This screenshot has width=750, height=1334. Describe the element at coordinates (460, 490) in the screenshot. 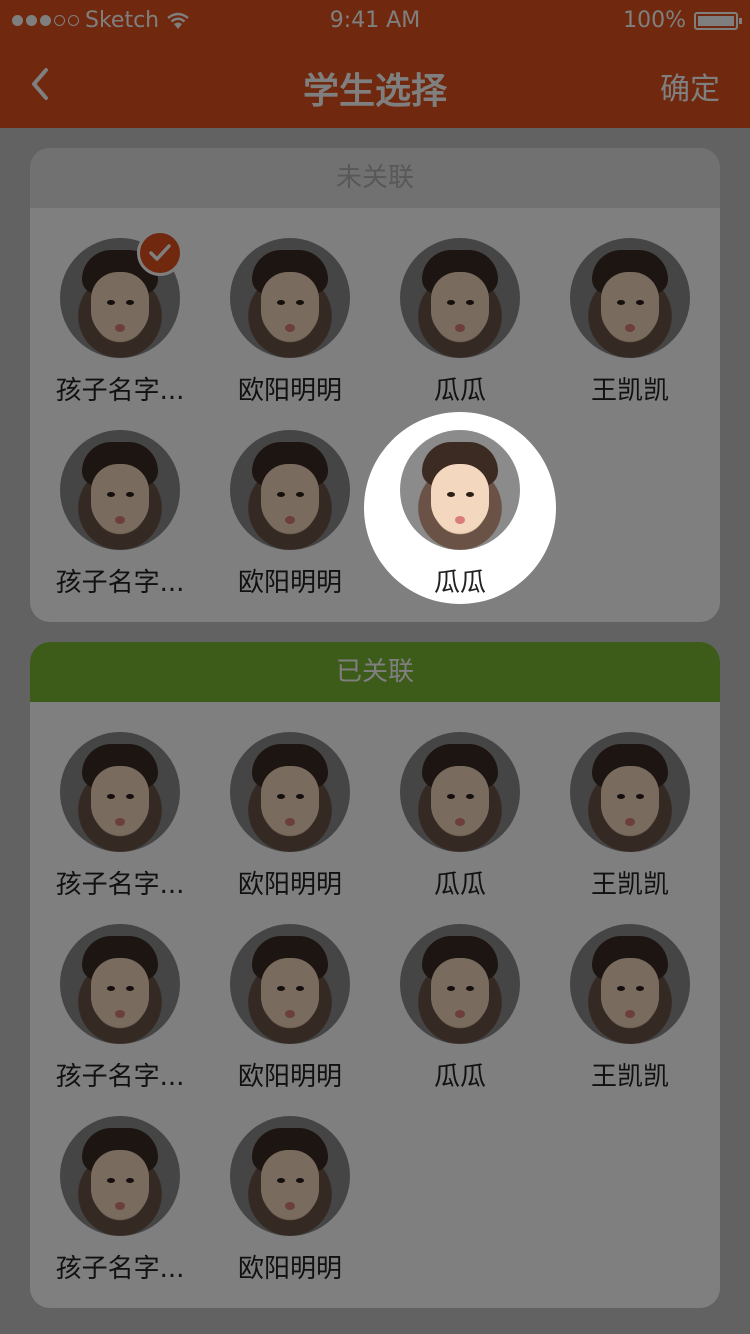

I see `avatar` at that location.